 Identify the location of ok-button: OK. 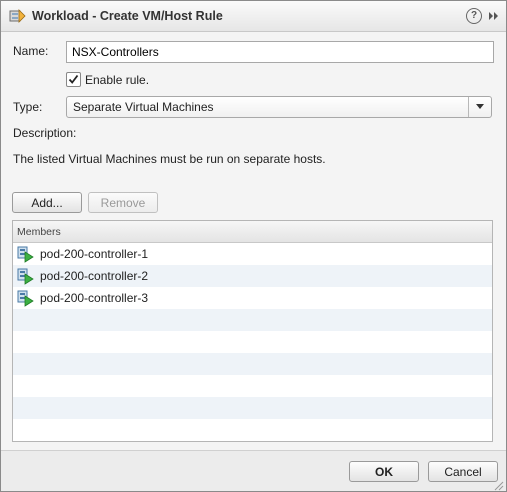
(384, 471).